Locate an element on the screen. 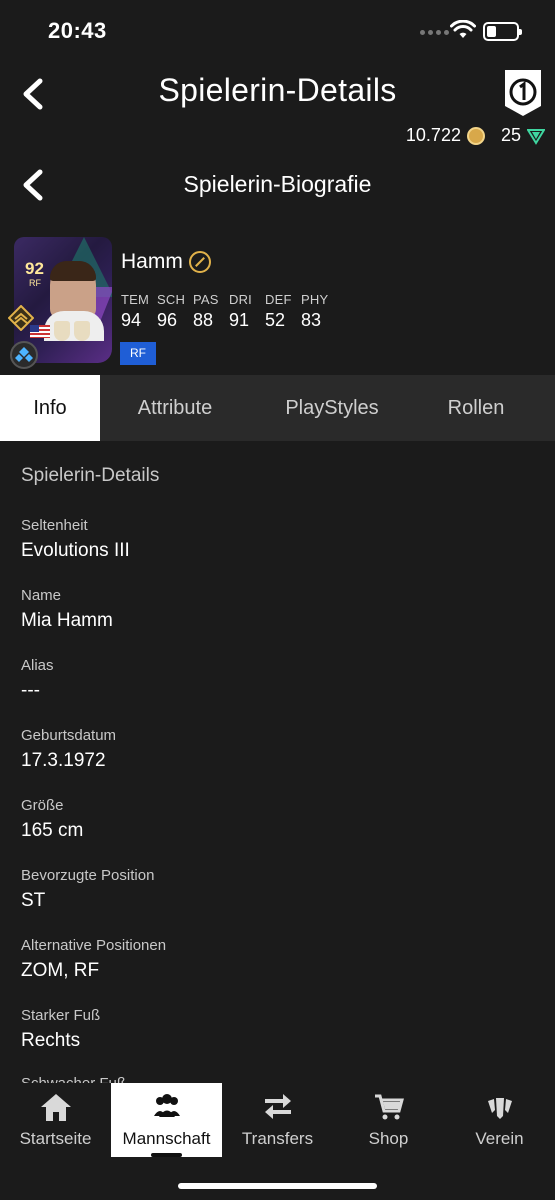 The height and width of the screenshot is (1200, 555). transfers-icon is located at coordinates (277, 1106).